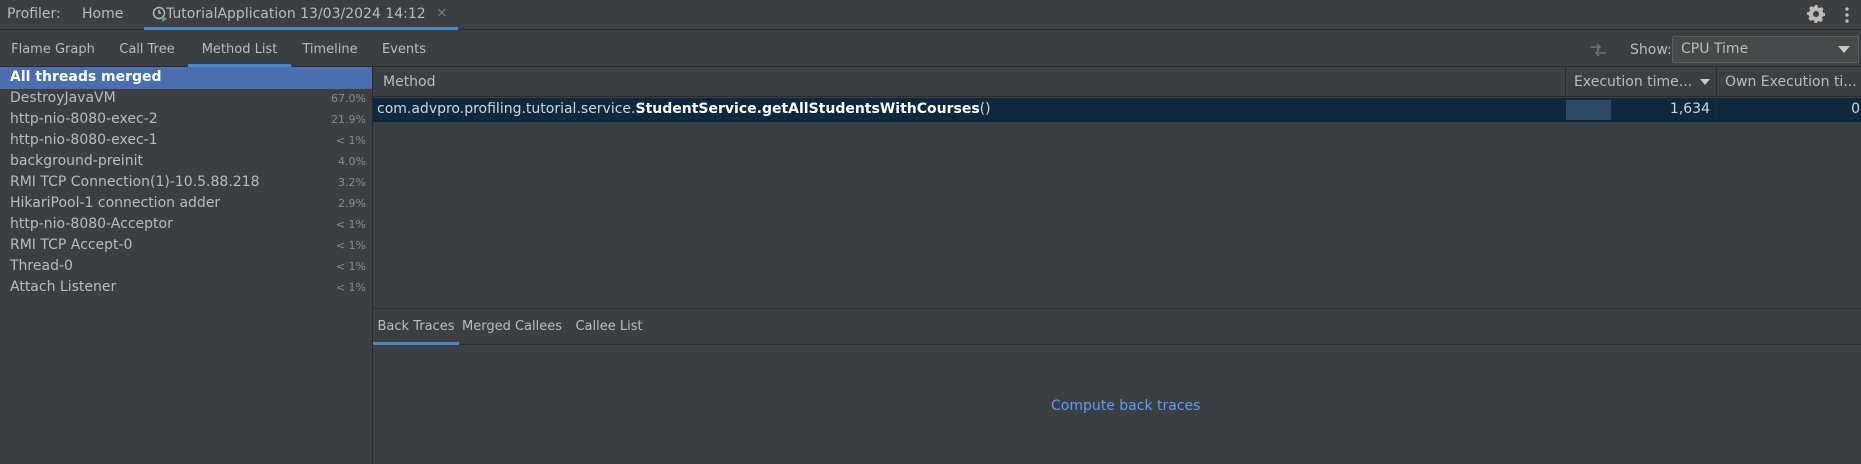  I want to click on thread-name: Attach Listener, so click(63, 287).